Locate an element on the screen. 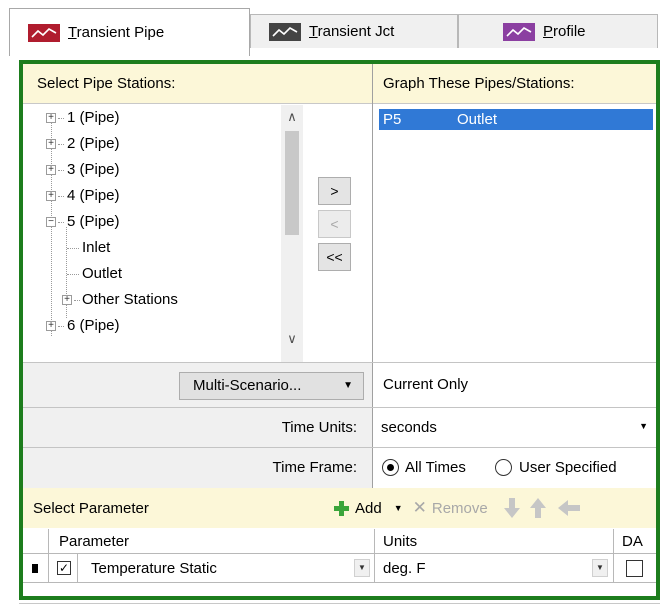  user-specified-label: User Specified is located at coordinates (568, 467).